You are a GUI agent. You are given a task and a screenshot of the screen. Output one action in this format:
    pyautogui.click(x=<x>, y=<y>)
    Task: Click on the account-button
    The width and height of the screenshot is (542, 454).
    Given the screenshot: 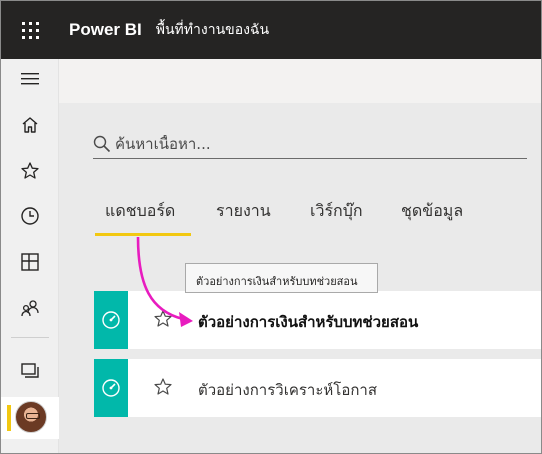 What is the action you would take?
    pyautogui.click(x=30, y=418)
    